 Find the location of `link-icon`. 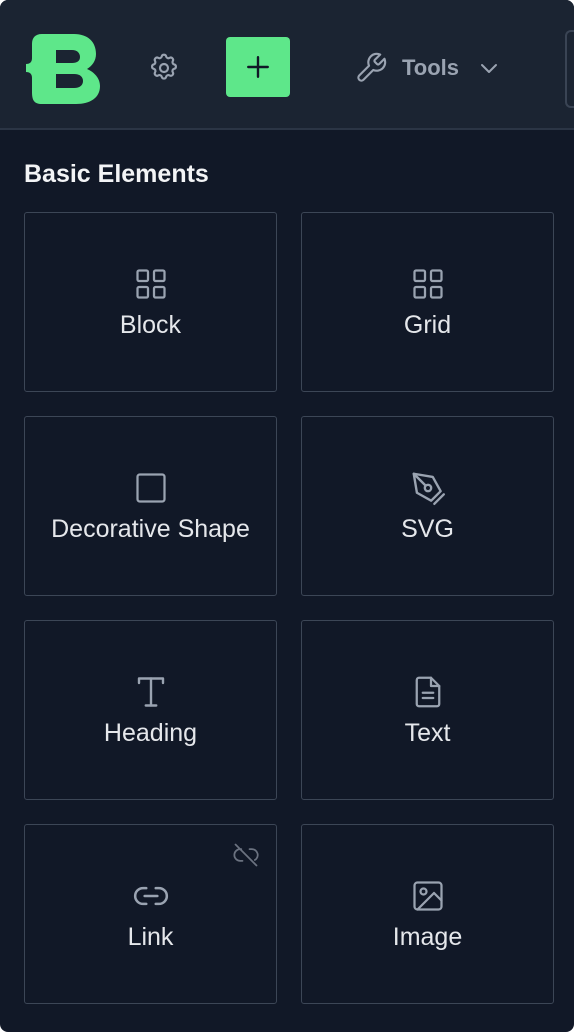

link-icon is located at coordinates (151, 896).